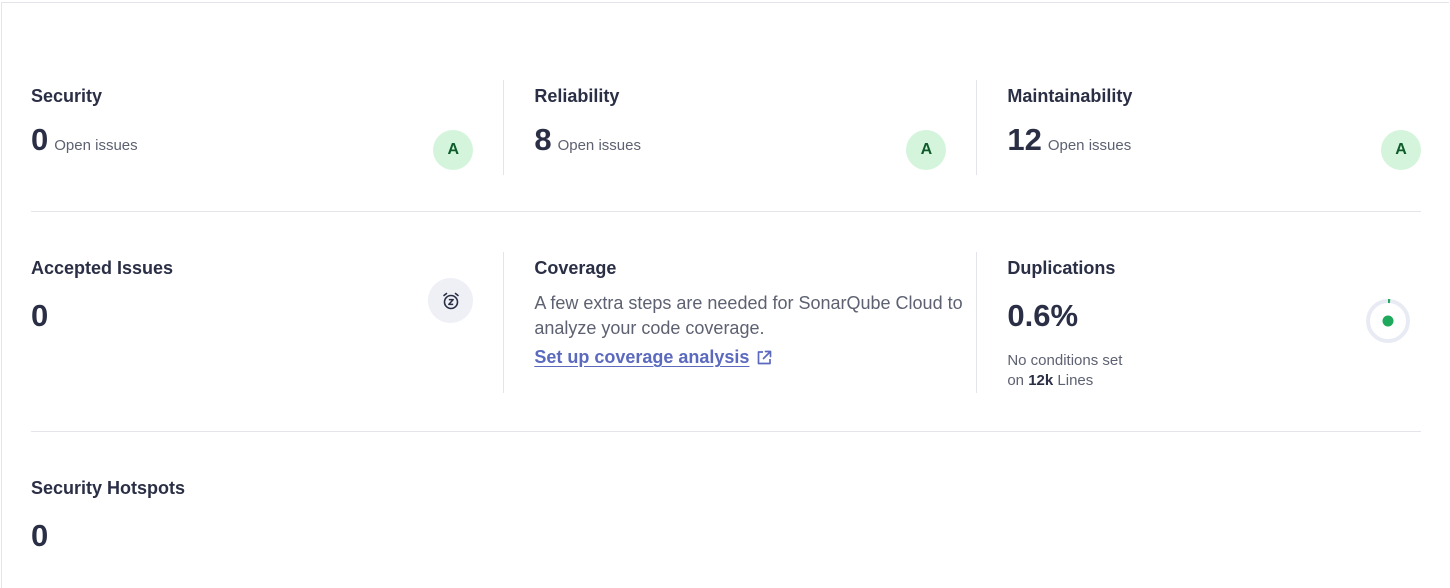 The image size is (1450, 588). What do you see at coordinates (1214, 140) in the screenshot?
I see `maintainability-metric: 12 Open issues` at bounding box center [1214, 140].